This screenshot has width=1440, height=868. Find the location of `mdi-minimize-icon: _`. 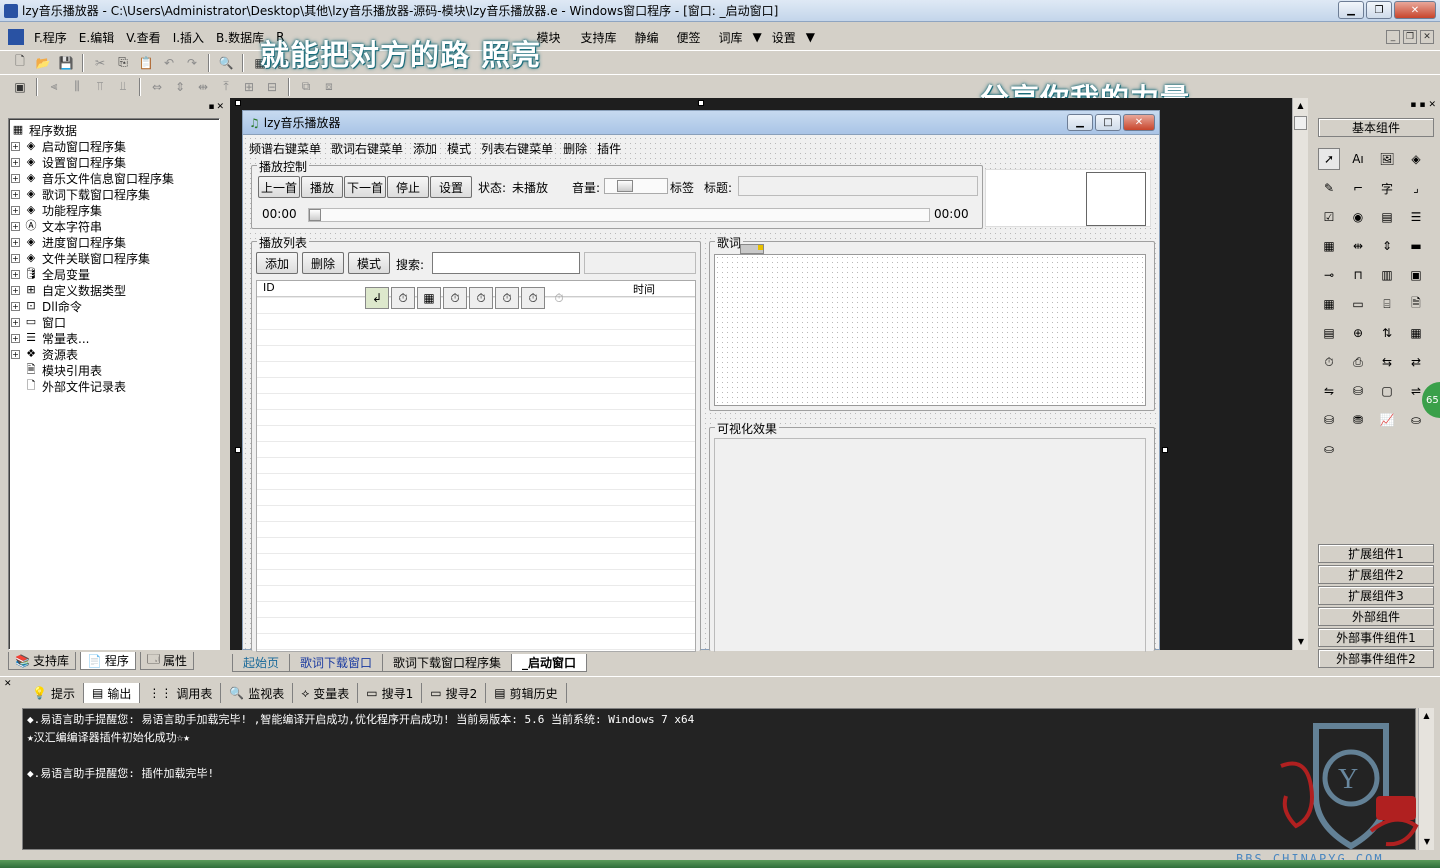

mdi-minimize-icon: _ is located at coordinates (1393, 37).